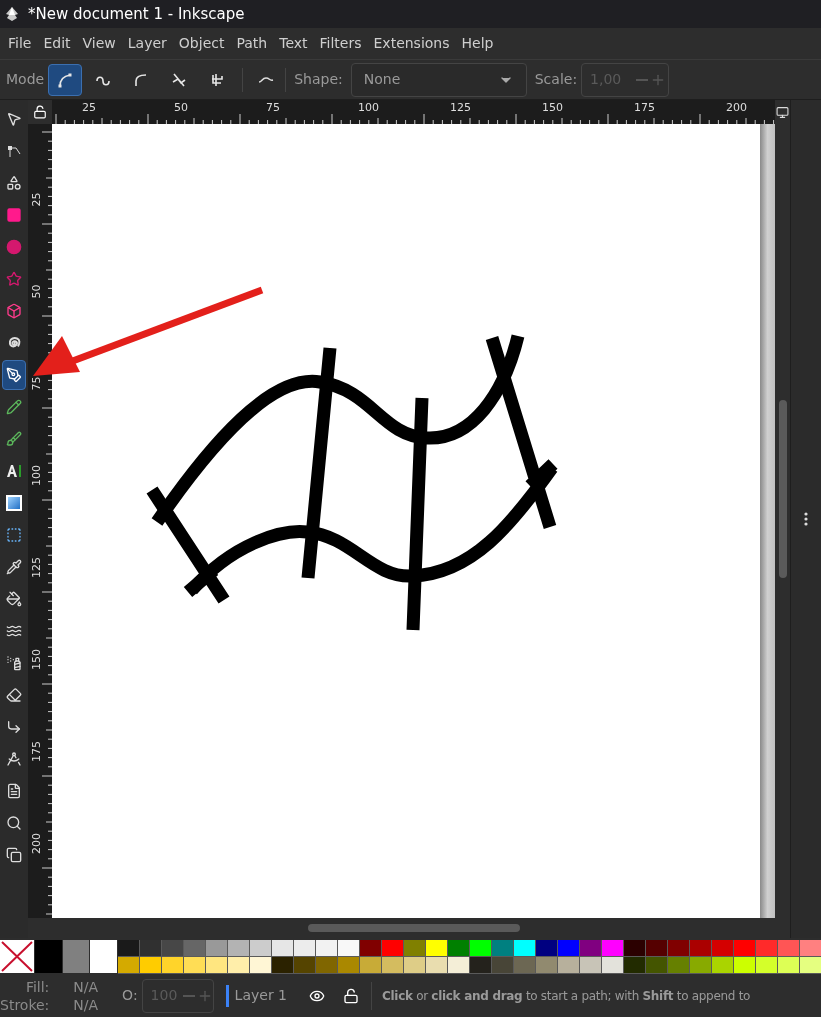 This screenshot has height=1017, width=821. What do you see at coordinates (147, 43) in the screenshot?
I see `menu-item: Layer` at bounding box center [147, 43].